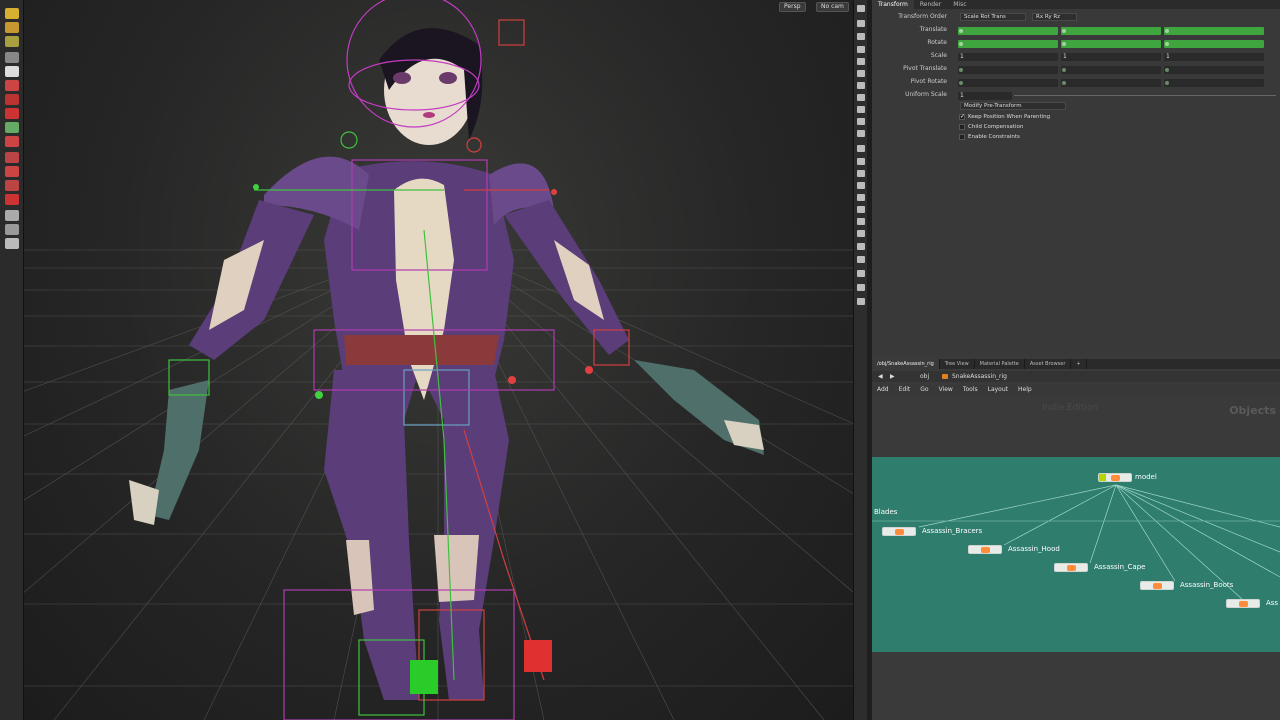 Image resolution: width=1280 pixels, height=720 pixels. Describe the element at coordinates (861, 273) in the screenshot. I see `flipbook-icon` at that location.